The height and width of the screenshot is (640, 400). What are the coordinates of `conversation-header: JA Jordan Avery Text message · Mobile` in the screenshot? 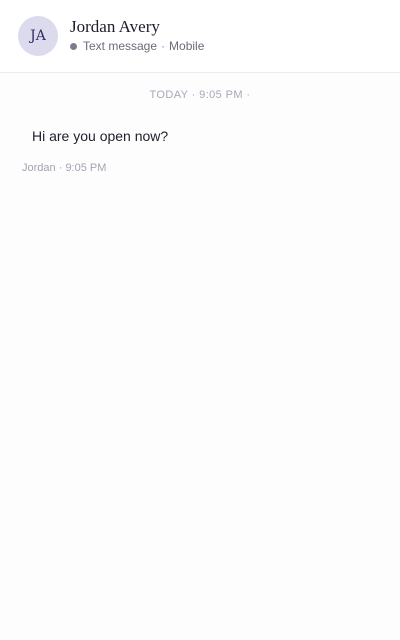 It's located at (200, 36).